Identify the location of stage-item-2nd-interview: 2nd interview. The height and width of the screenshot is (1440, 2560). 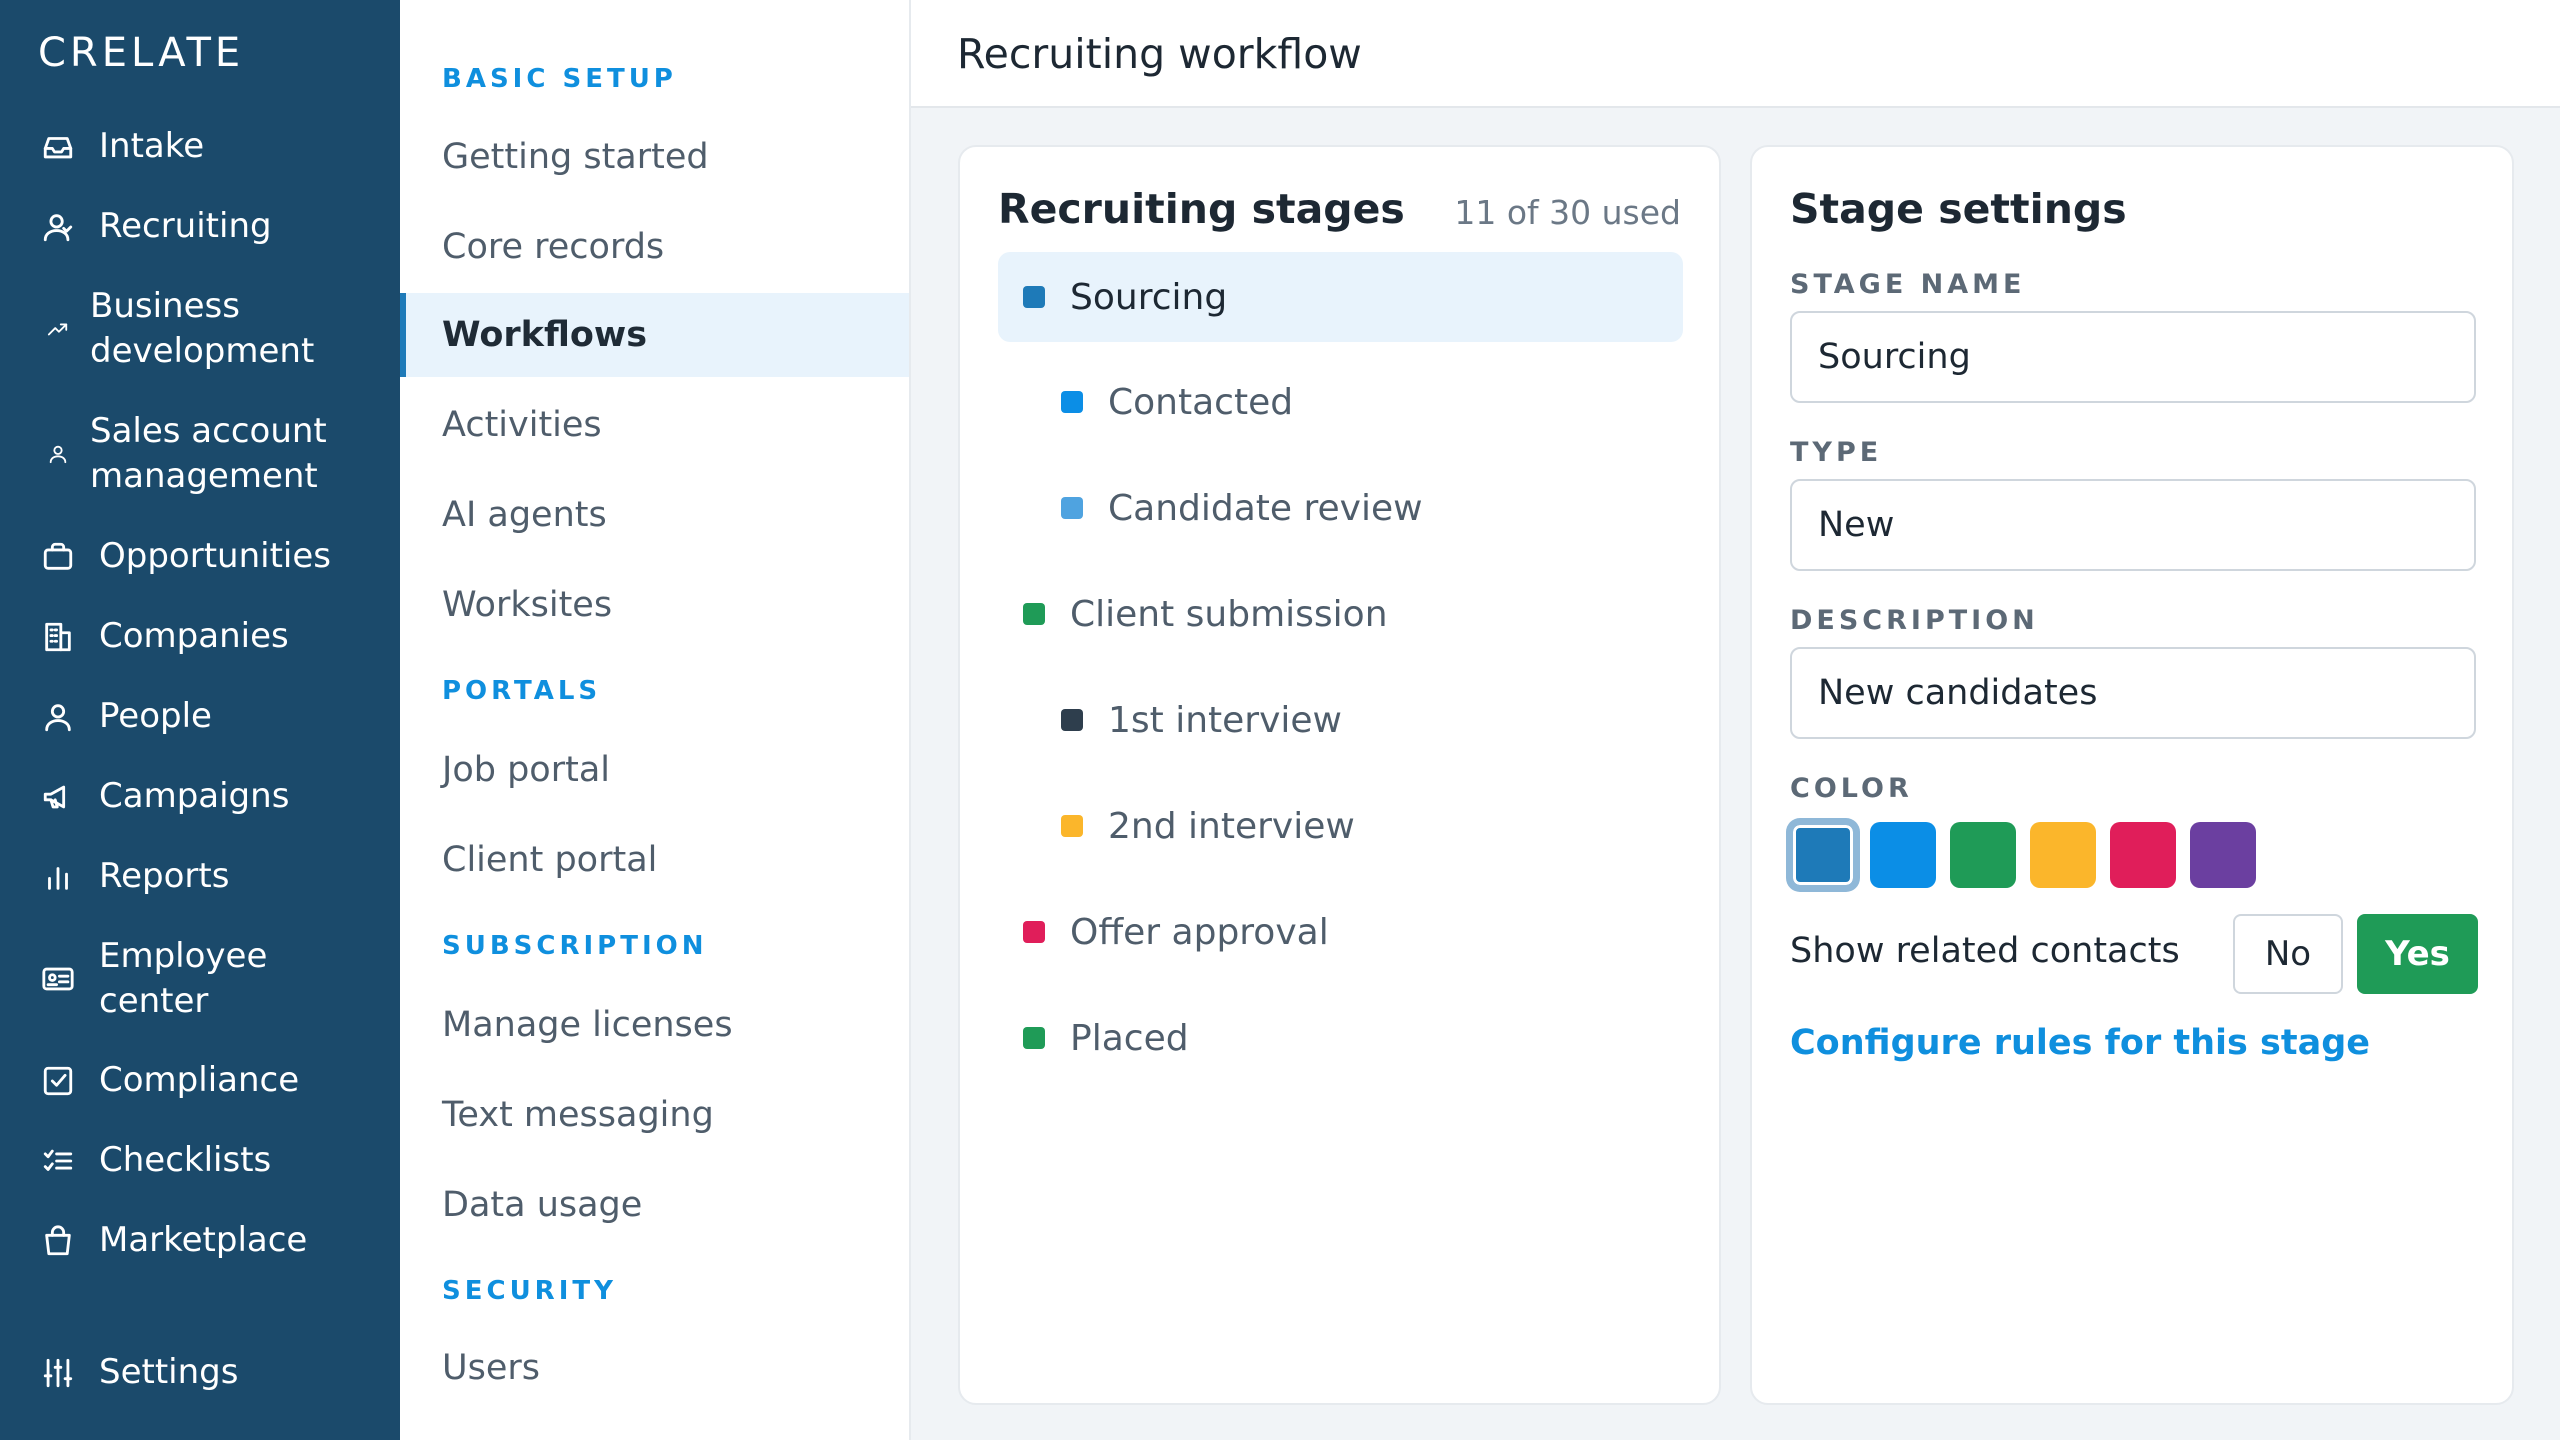
(1340, 826).